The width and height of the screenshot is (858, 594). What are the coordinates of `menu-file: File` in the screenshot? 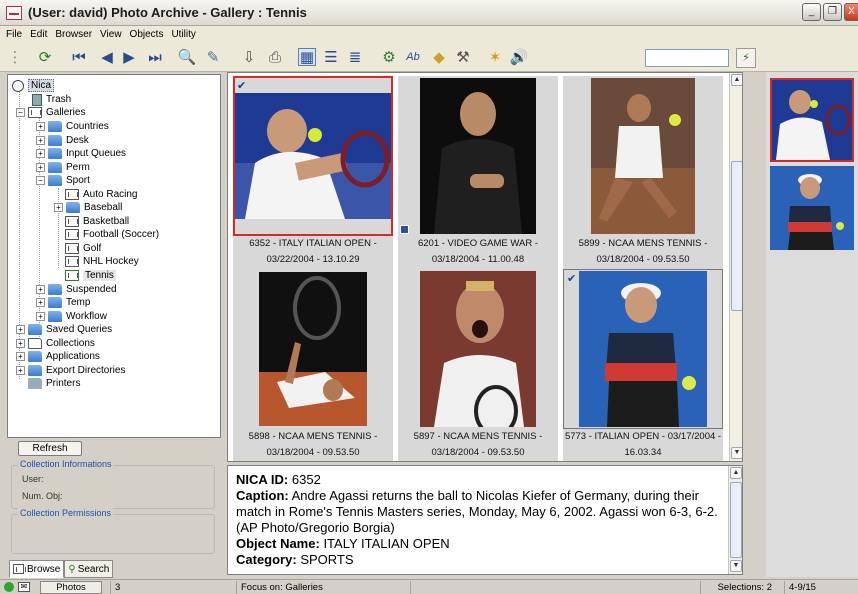 It's located at (14, 34).